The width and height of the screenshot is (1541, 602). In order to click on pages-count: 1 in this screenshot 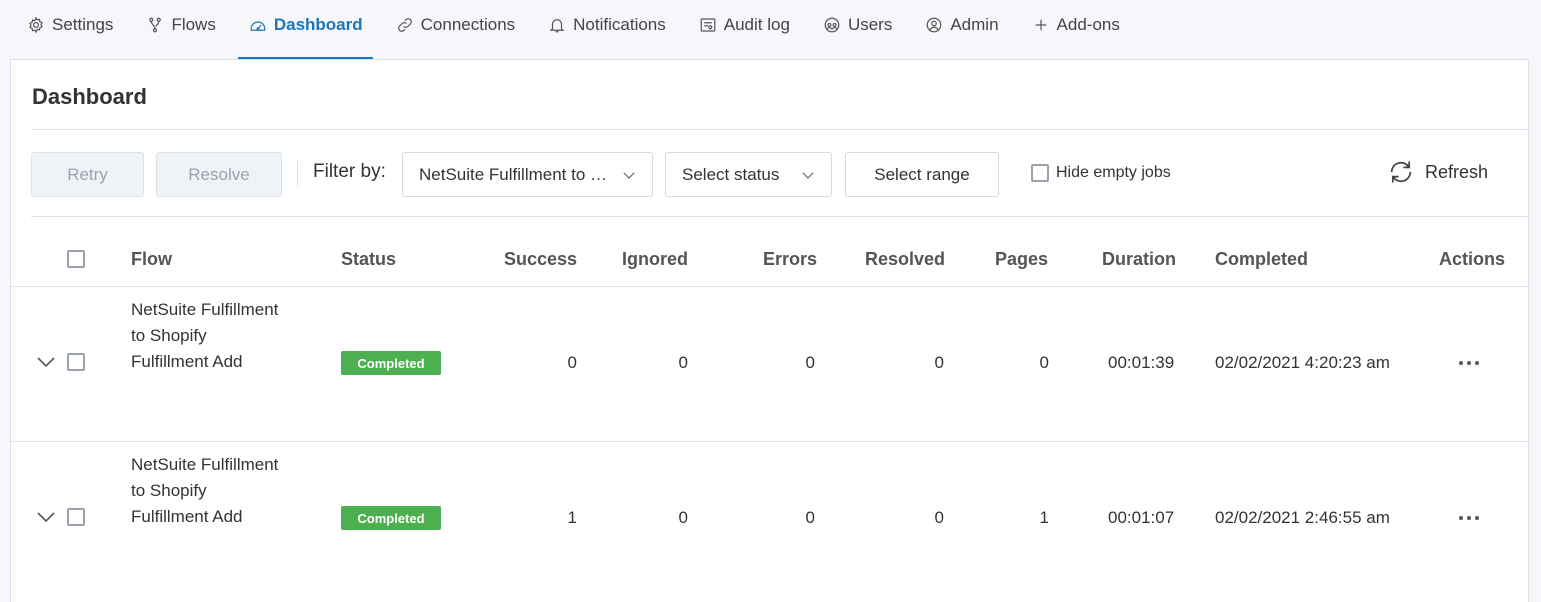, I will do `click(1044, 517)`.